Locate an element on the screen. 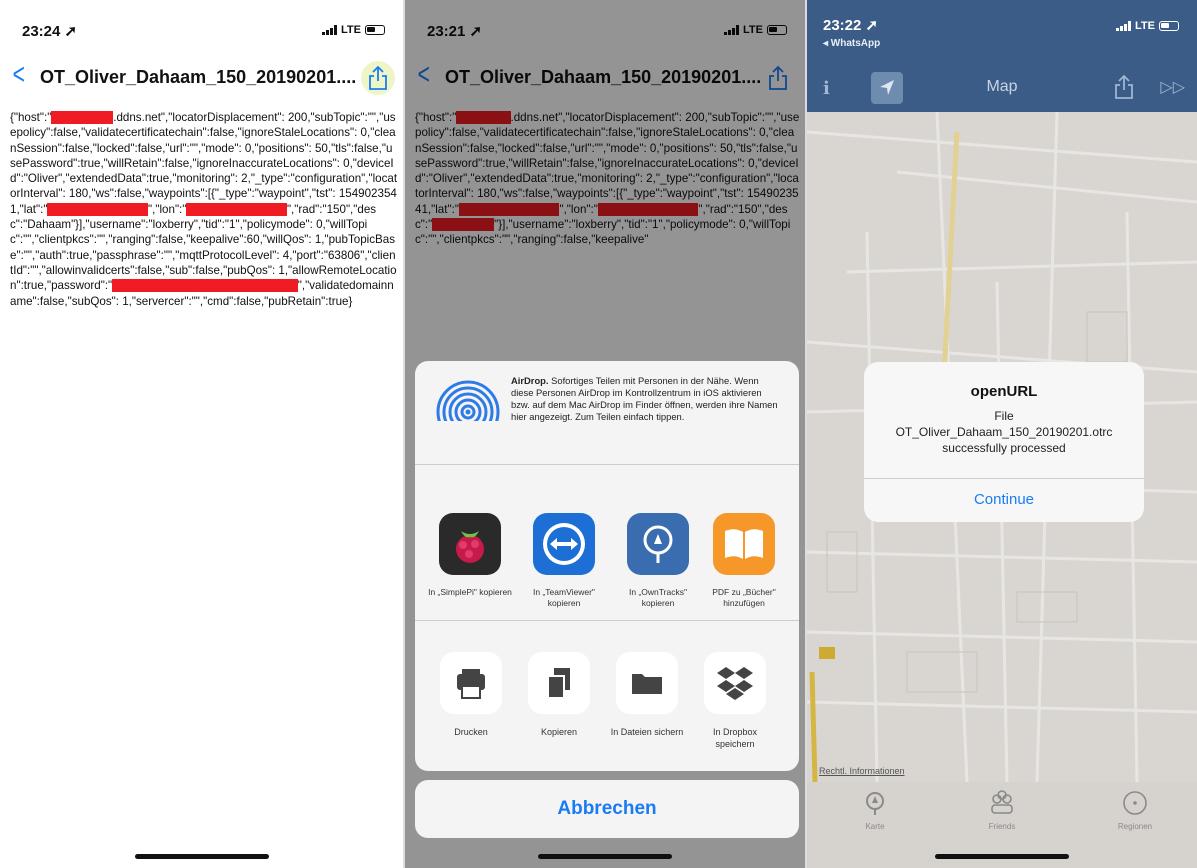 The image size is (1197, 868). app-owntracks: In „OwnTracks" kopieren is located at coordinates (658, 561).